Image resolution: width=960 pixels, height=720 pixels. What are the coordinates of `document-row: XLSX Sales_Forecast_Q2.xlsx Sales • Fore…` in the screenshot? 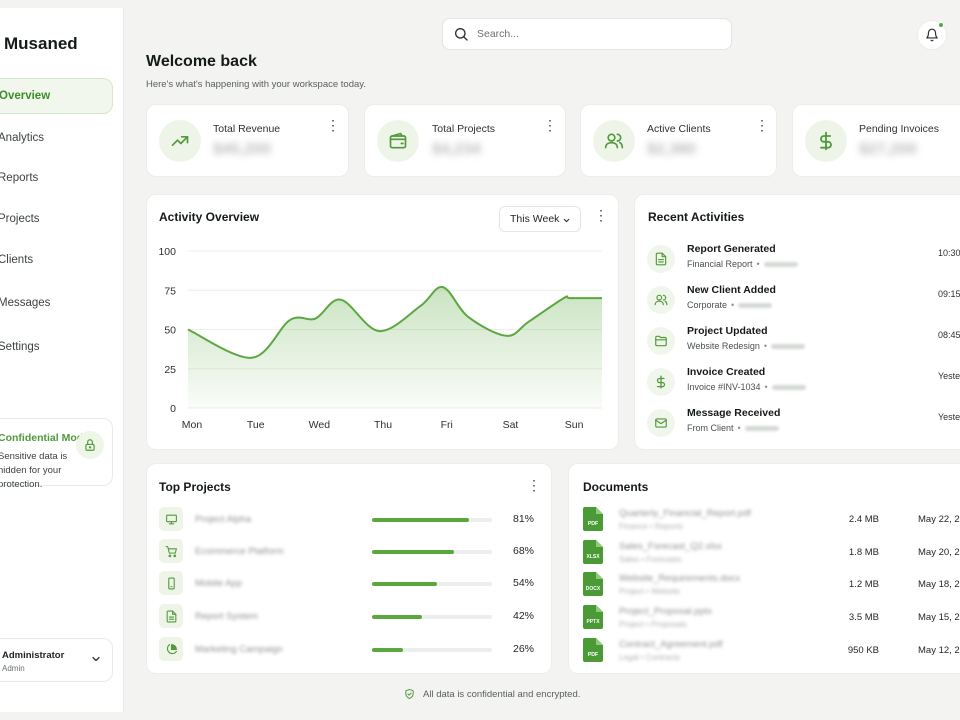 It's located at (771, 553).